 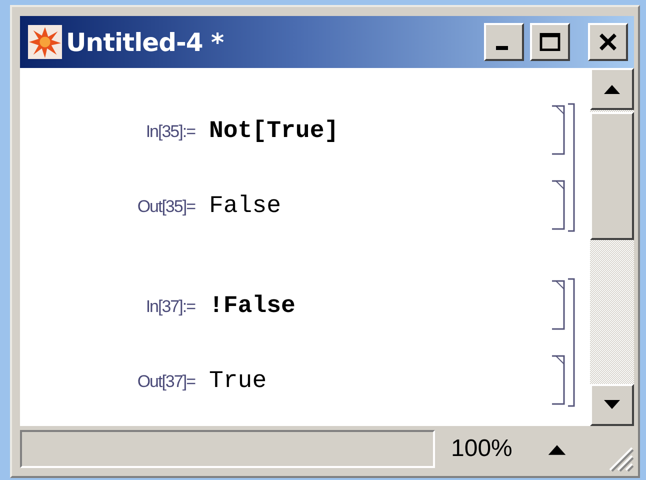 What do you see at coordinates (274, 131) in the screenshot?
I see `input-code: Not[True]` at bounding box center [274, 131].